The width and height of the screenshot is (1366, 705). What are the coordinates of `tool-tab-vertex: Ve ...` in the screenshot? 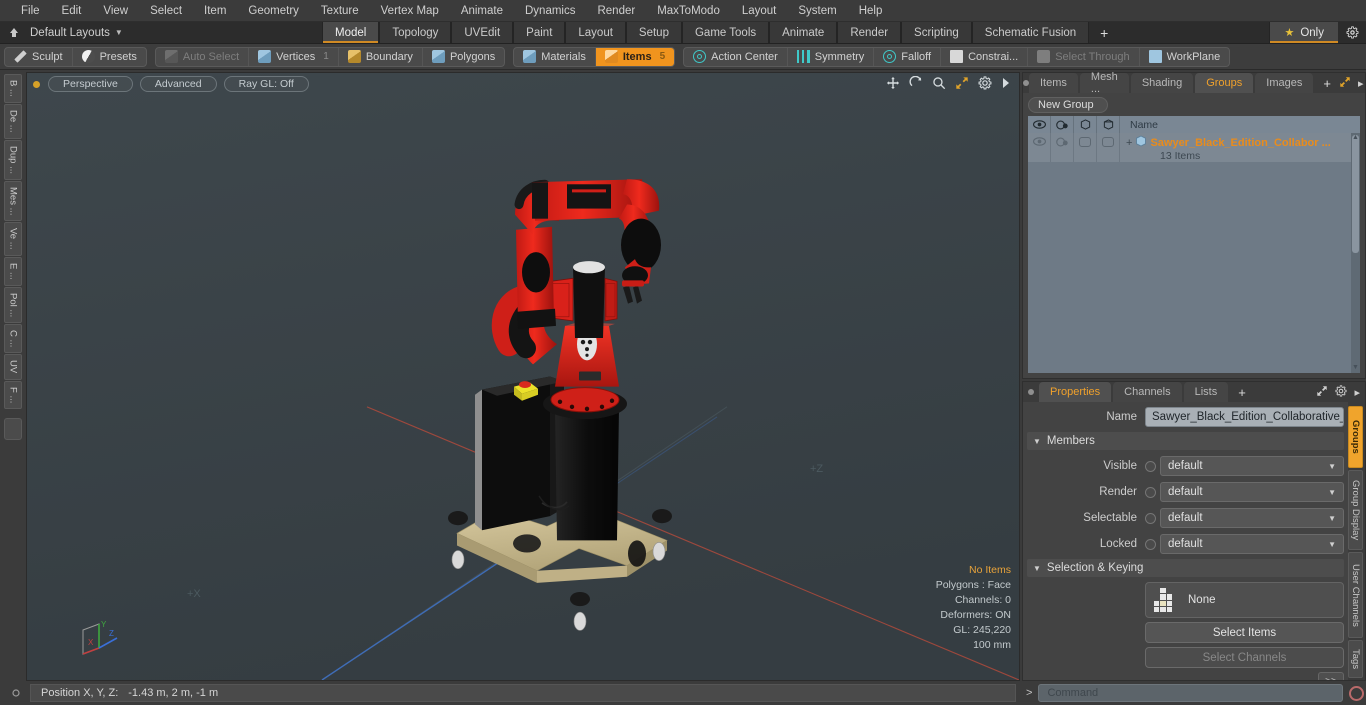 It's located at (13, 239).